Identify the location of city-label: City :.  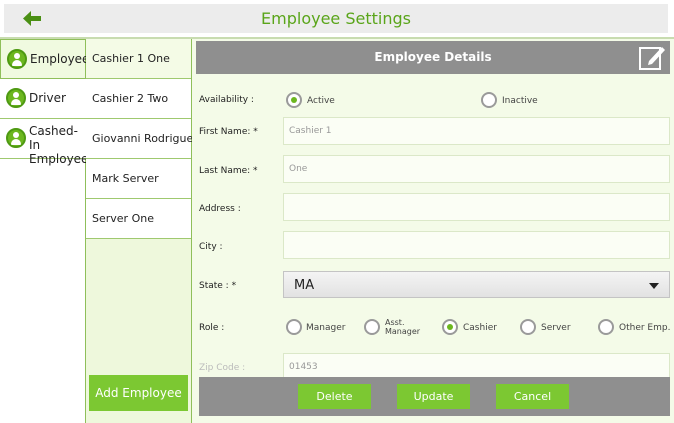
(211, 247).